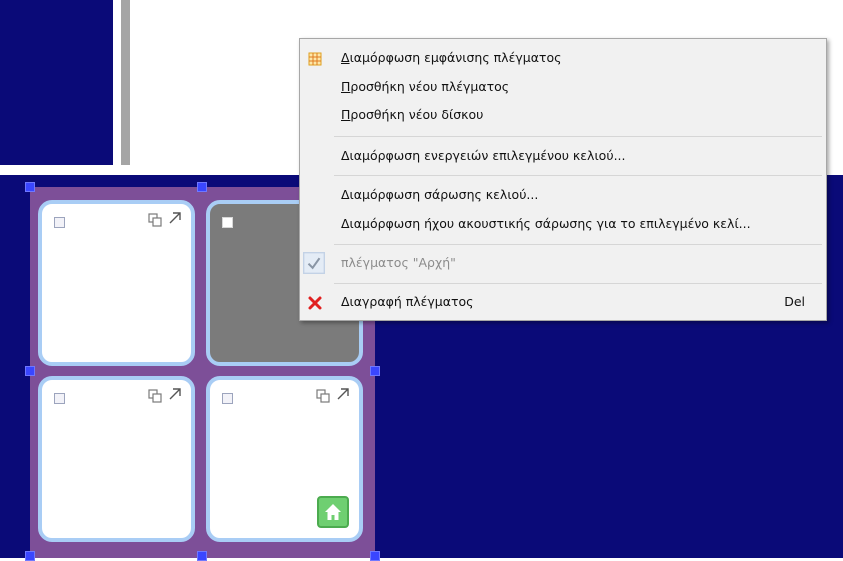 This screenshot has height=561, width=843. What do you see at coordinates (412, 114) in the screenshot?
I see `menu-item-label: Προσθήκη νέου δίσκου` at bounding box center [412, 114].